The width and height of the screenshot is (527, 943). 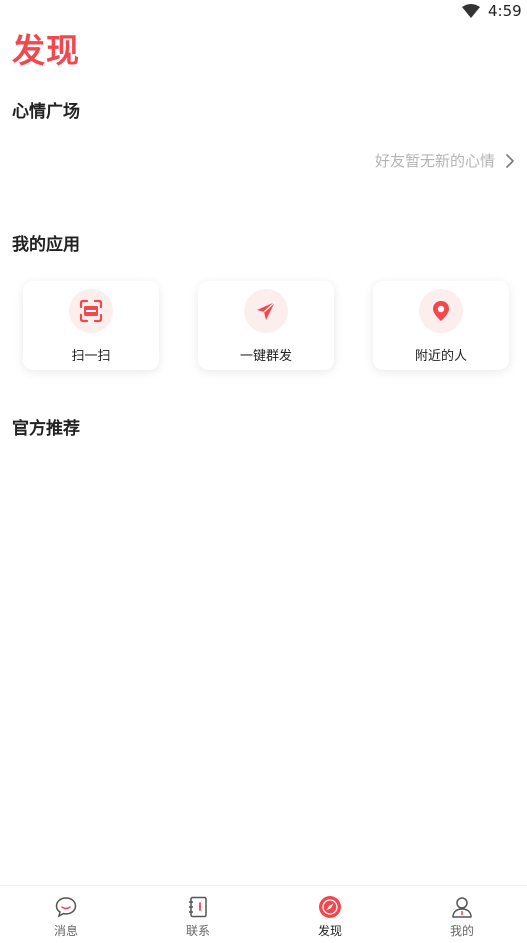 I want to click on nearby-app-card: 附近的人, so click(x=441, y=325).